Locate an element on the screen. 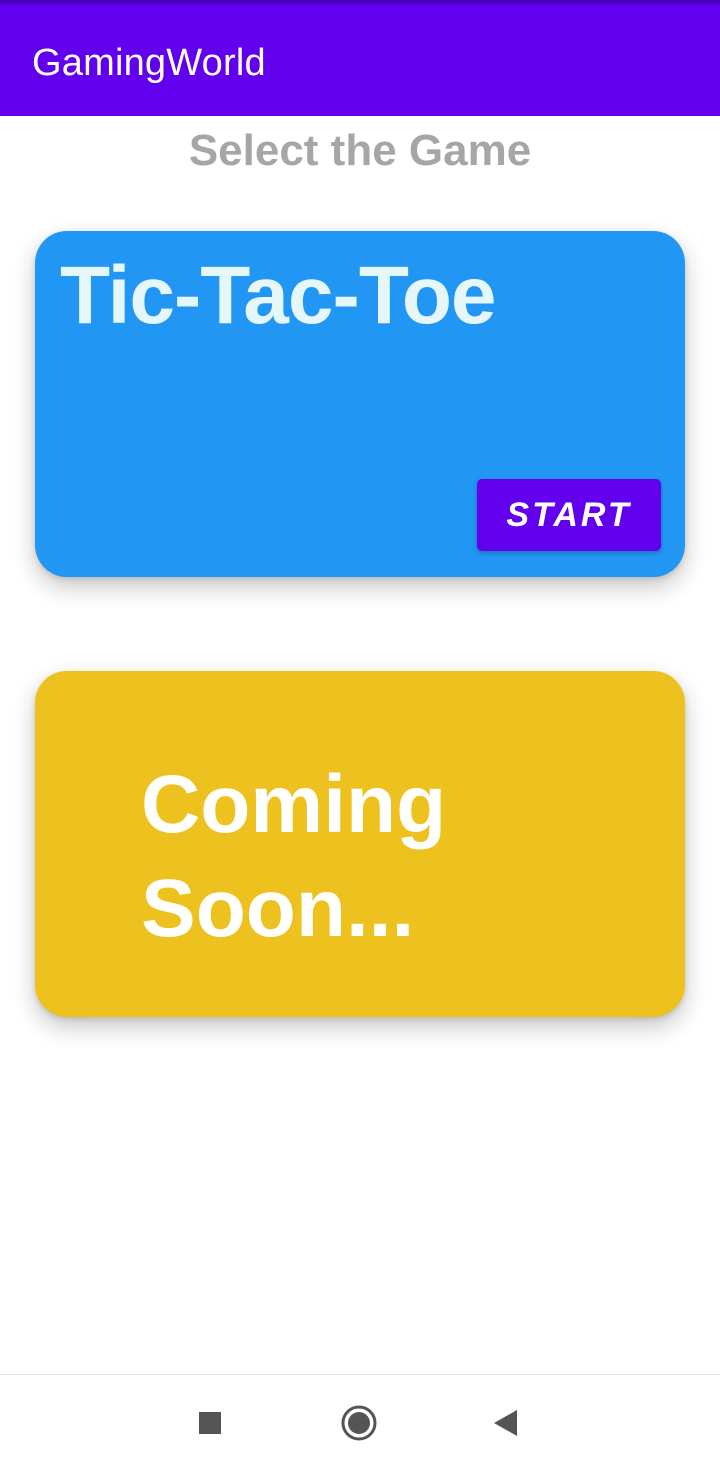 The height and width of the screenshot is (1471, 720). home-button is located at coordinates (359, 1423).